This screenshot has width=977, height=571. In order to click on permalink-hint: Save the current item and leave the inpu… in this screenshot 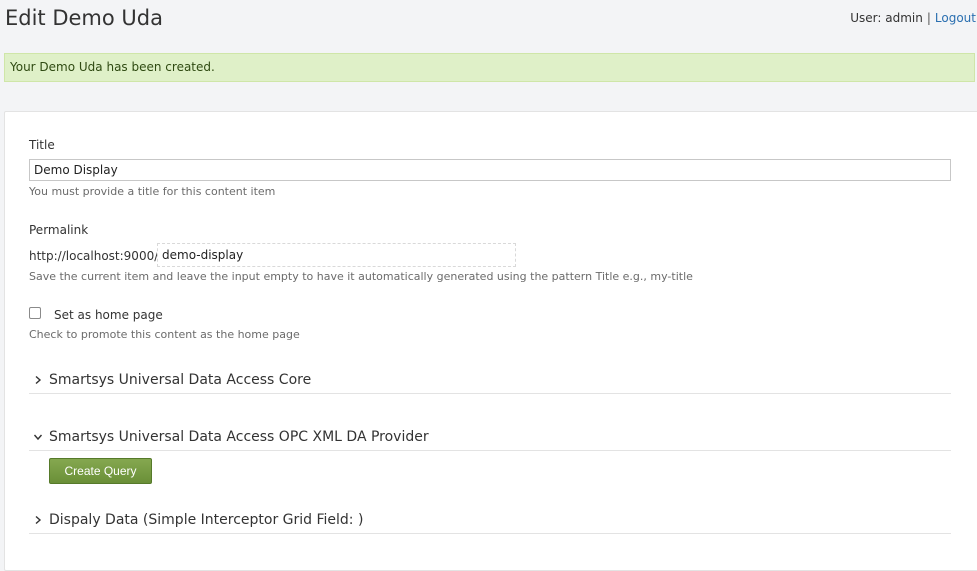, I will do `click(361, 276)`.